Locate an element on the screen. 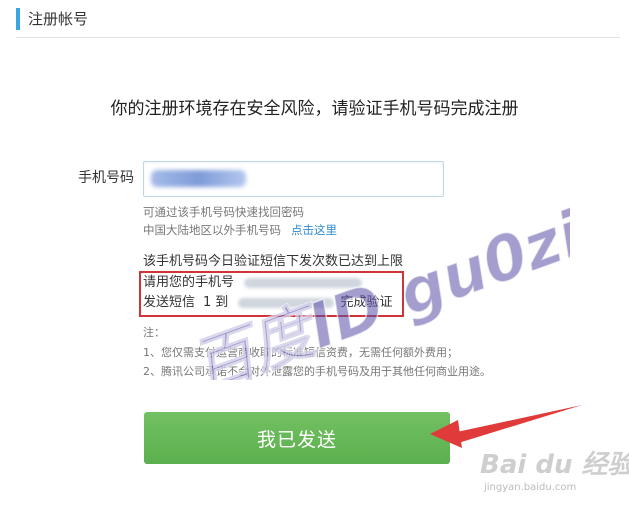  redacted-target-number is located at coordinates (286, 302).